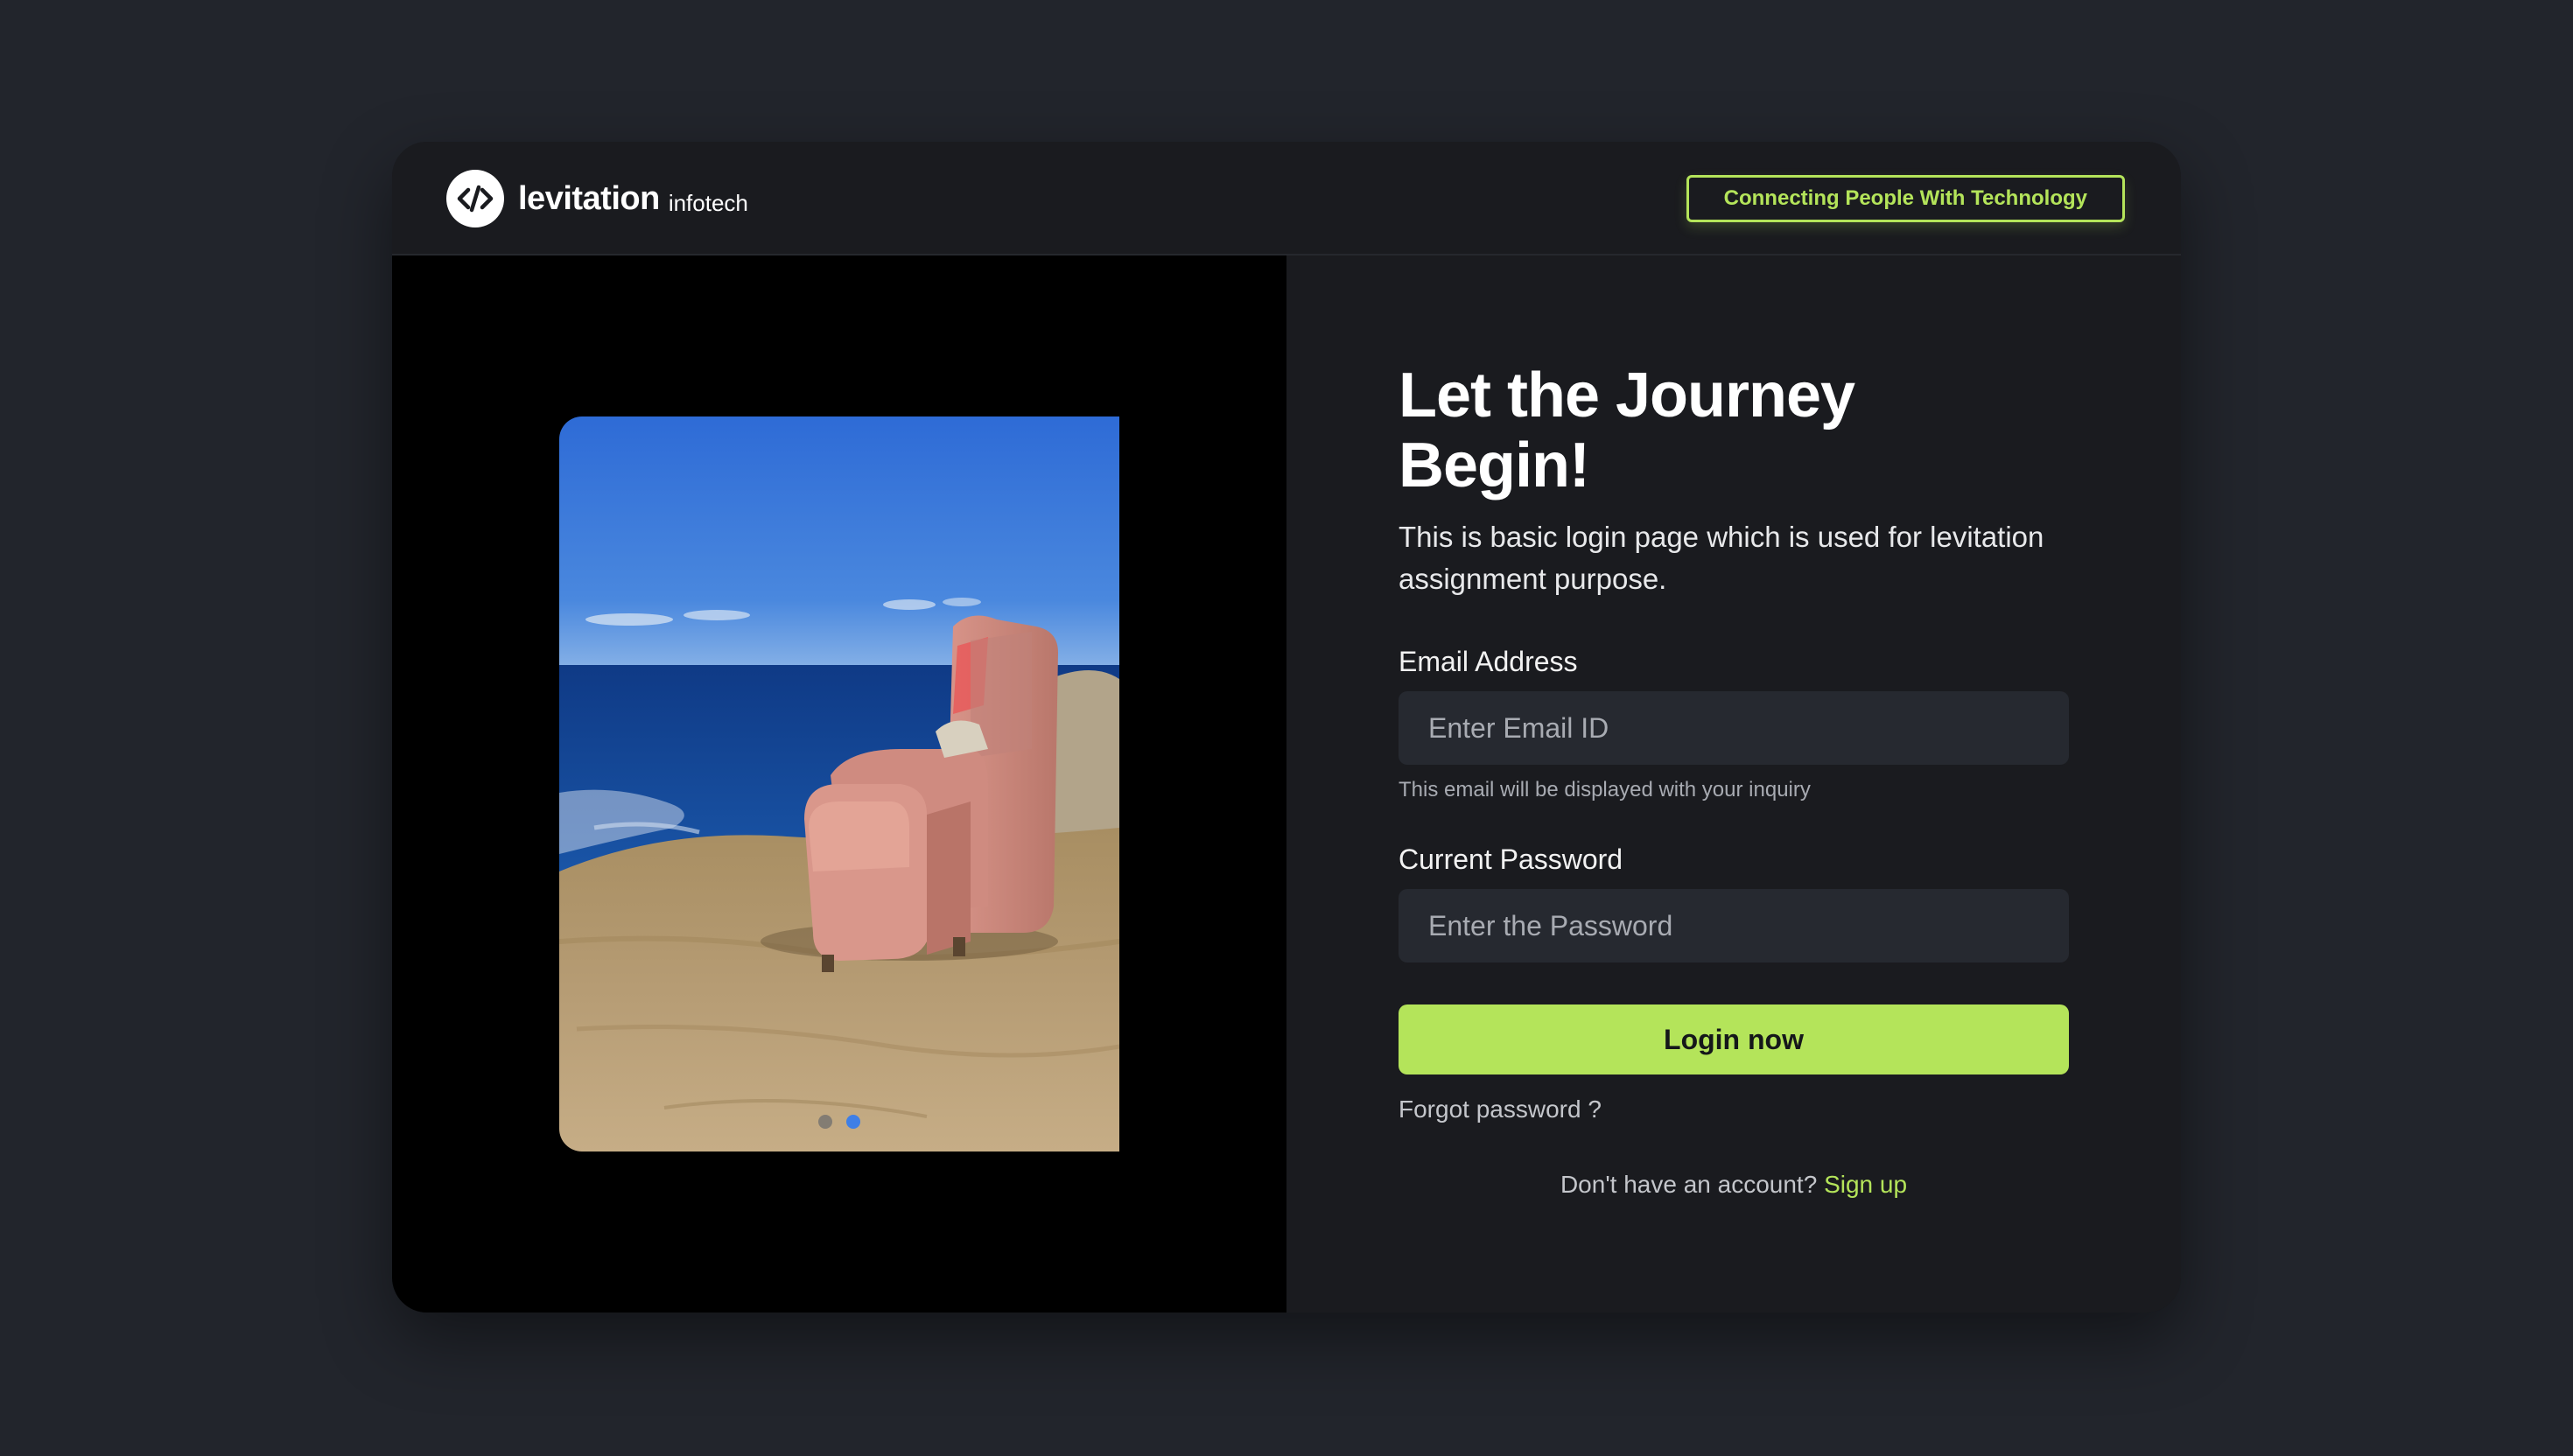 The height and width of the screenshot is (1456, 2573). I want to click on password-field, so click(1734, 925).